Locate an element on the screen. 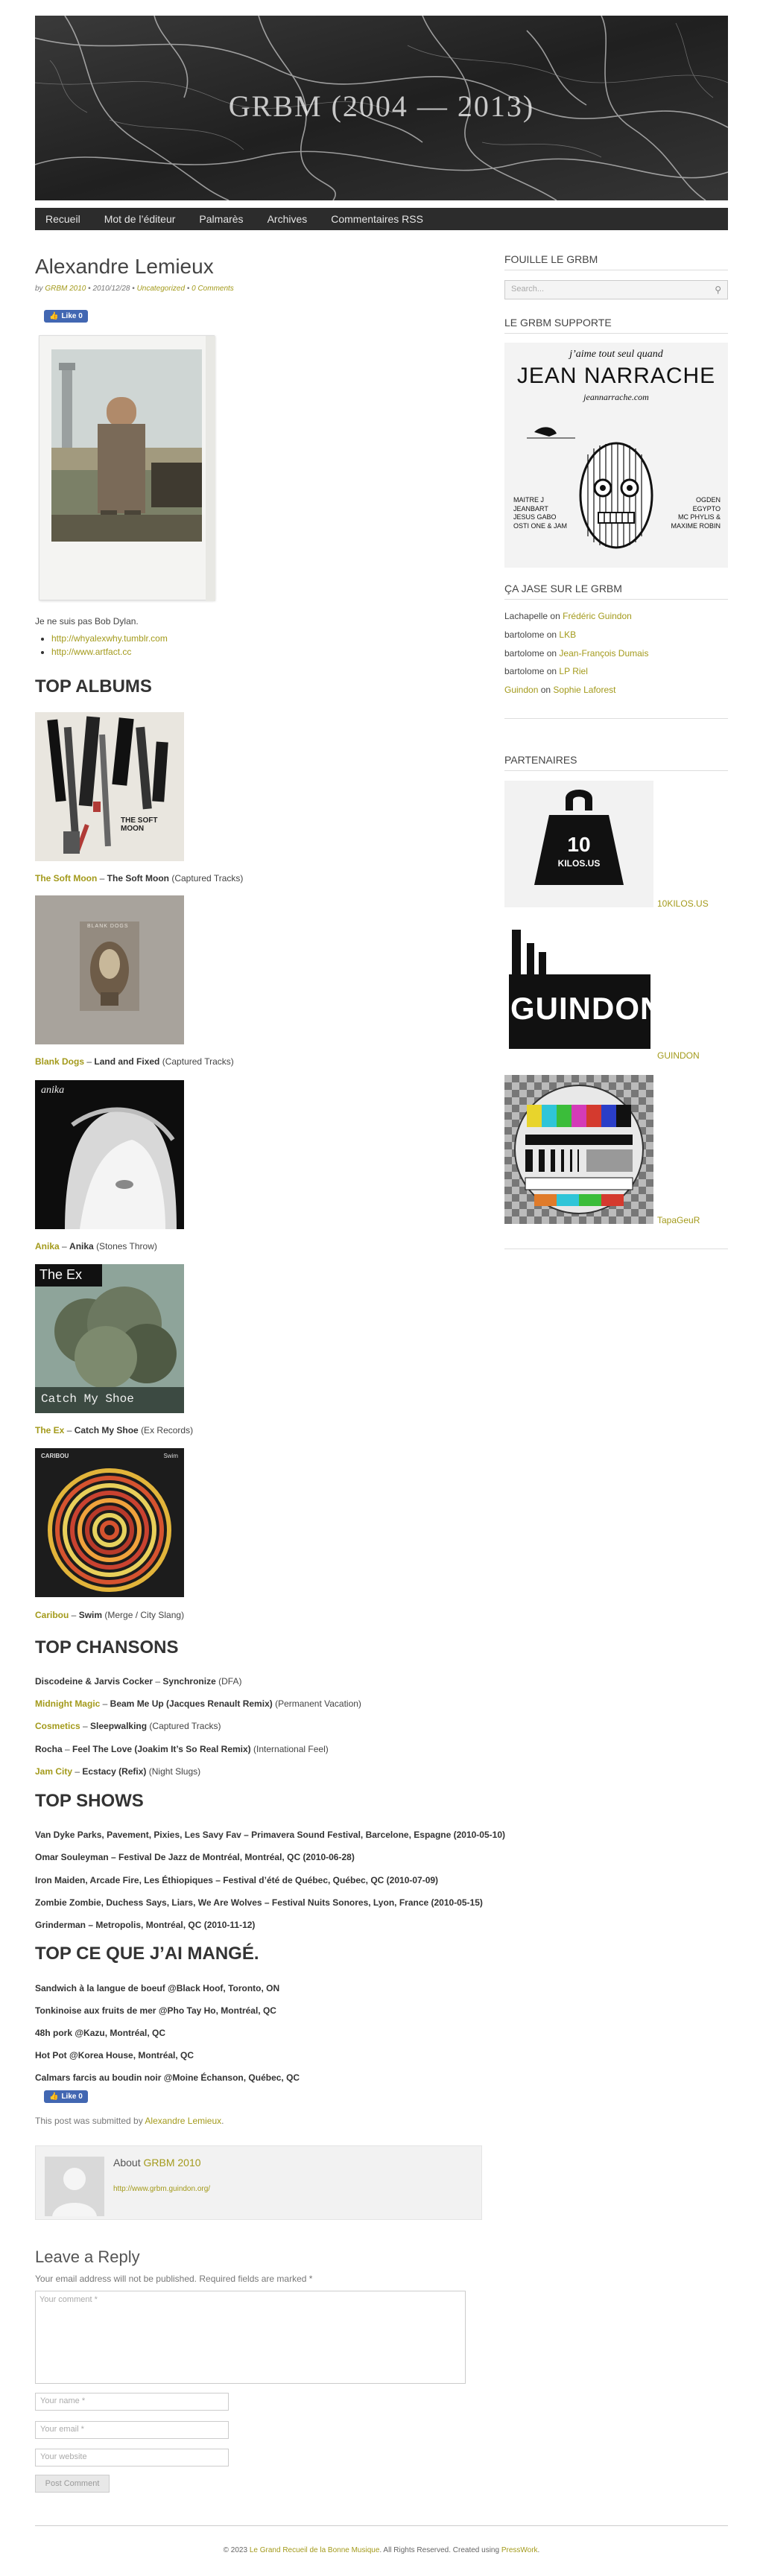 This screenshot has width=763, height=2576. partner-tapageur-logo is located at coordinates (578, 1150).